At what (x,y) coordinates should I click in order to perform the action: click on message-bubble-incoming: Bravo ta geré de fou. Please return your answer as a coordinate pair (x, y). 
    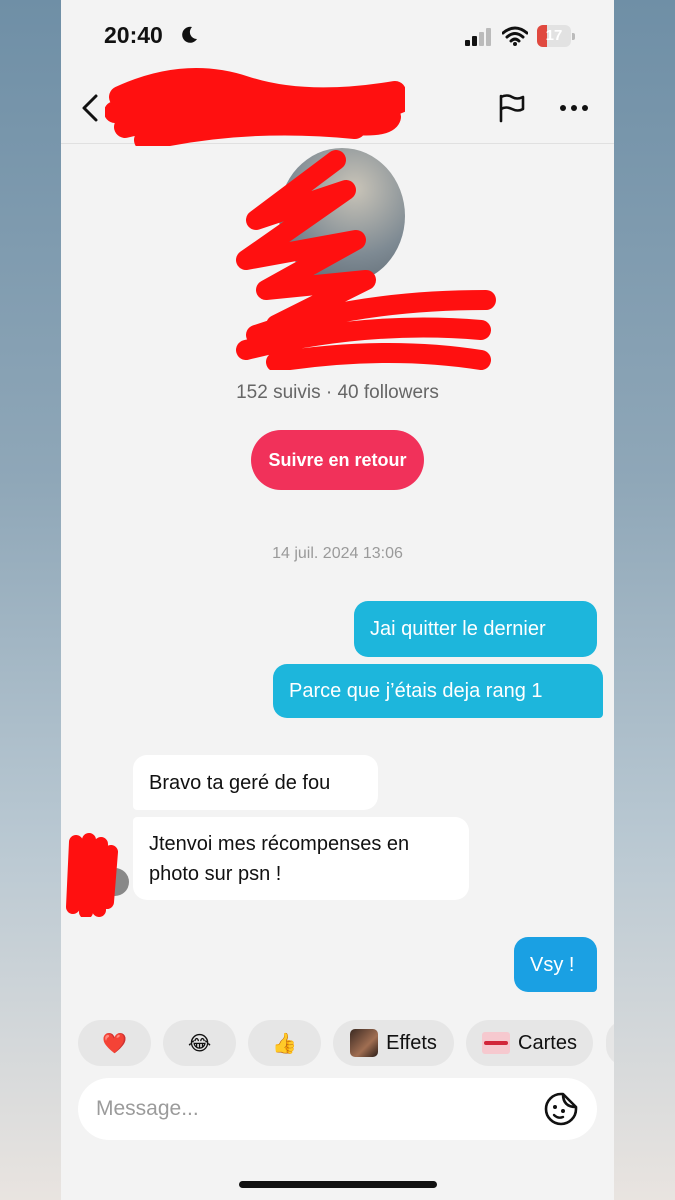
    Looking at the image, I should click on (255, 782).